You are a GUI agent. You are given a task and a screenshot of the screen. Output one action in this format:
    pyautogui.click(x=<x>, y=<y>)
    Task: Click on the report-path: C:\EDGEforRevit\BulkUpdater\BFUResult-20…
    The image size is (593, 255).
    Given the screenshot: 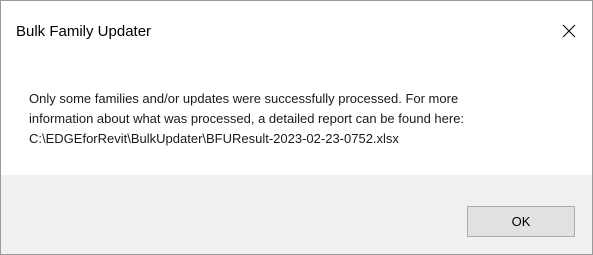 What is the action you would take?
    pyautogui.click(x=214, y=138)
    